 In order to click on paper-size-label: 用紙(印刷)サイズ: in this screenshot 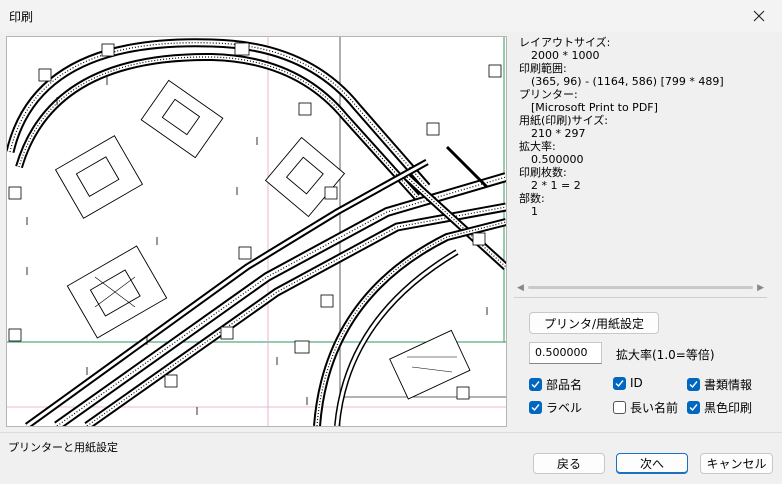, I will do `click(563, 120)`.